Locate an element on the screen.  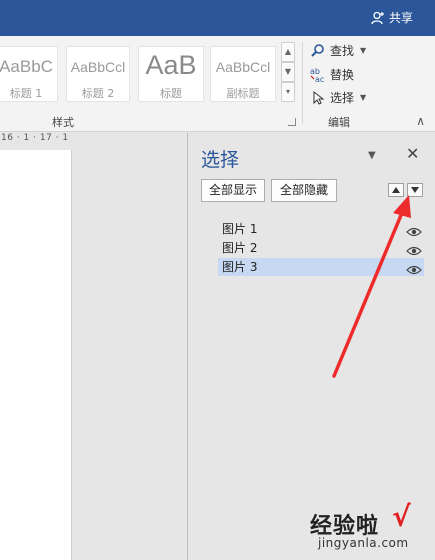
list-item: 图片 2 is located at coordinates (321, 248).